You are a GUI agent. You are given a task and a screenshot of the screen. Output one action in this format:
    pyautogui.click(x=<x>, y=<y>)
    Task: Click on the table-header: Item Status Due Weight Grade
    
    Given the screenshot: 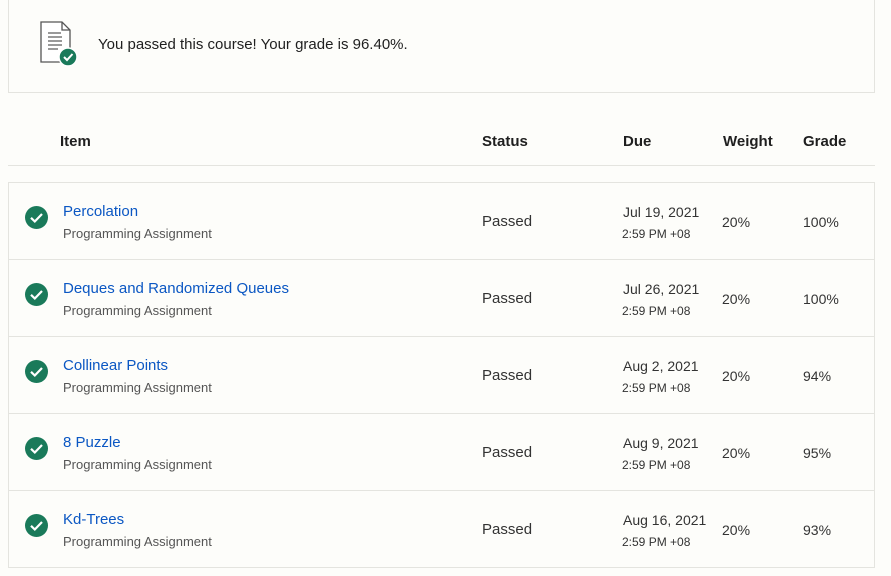 What is the action you would take?
    pyautogui.click(x=441, y=142)
    